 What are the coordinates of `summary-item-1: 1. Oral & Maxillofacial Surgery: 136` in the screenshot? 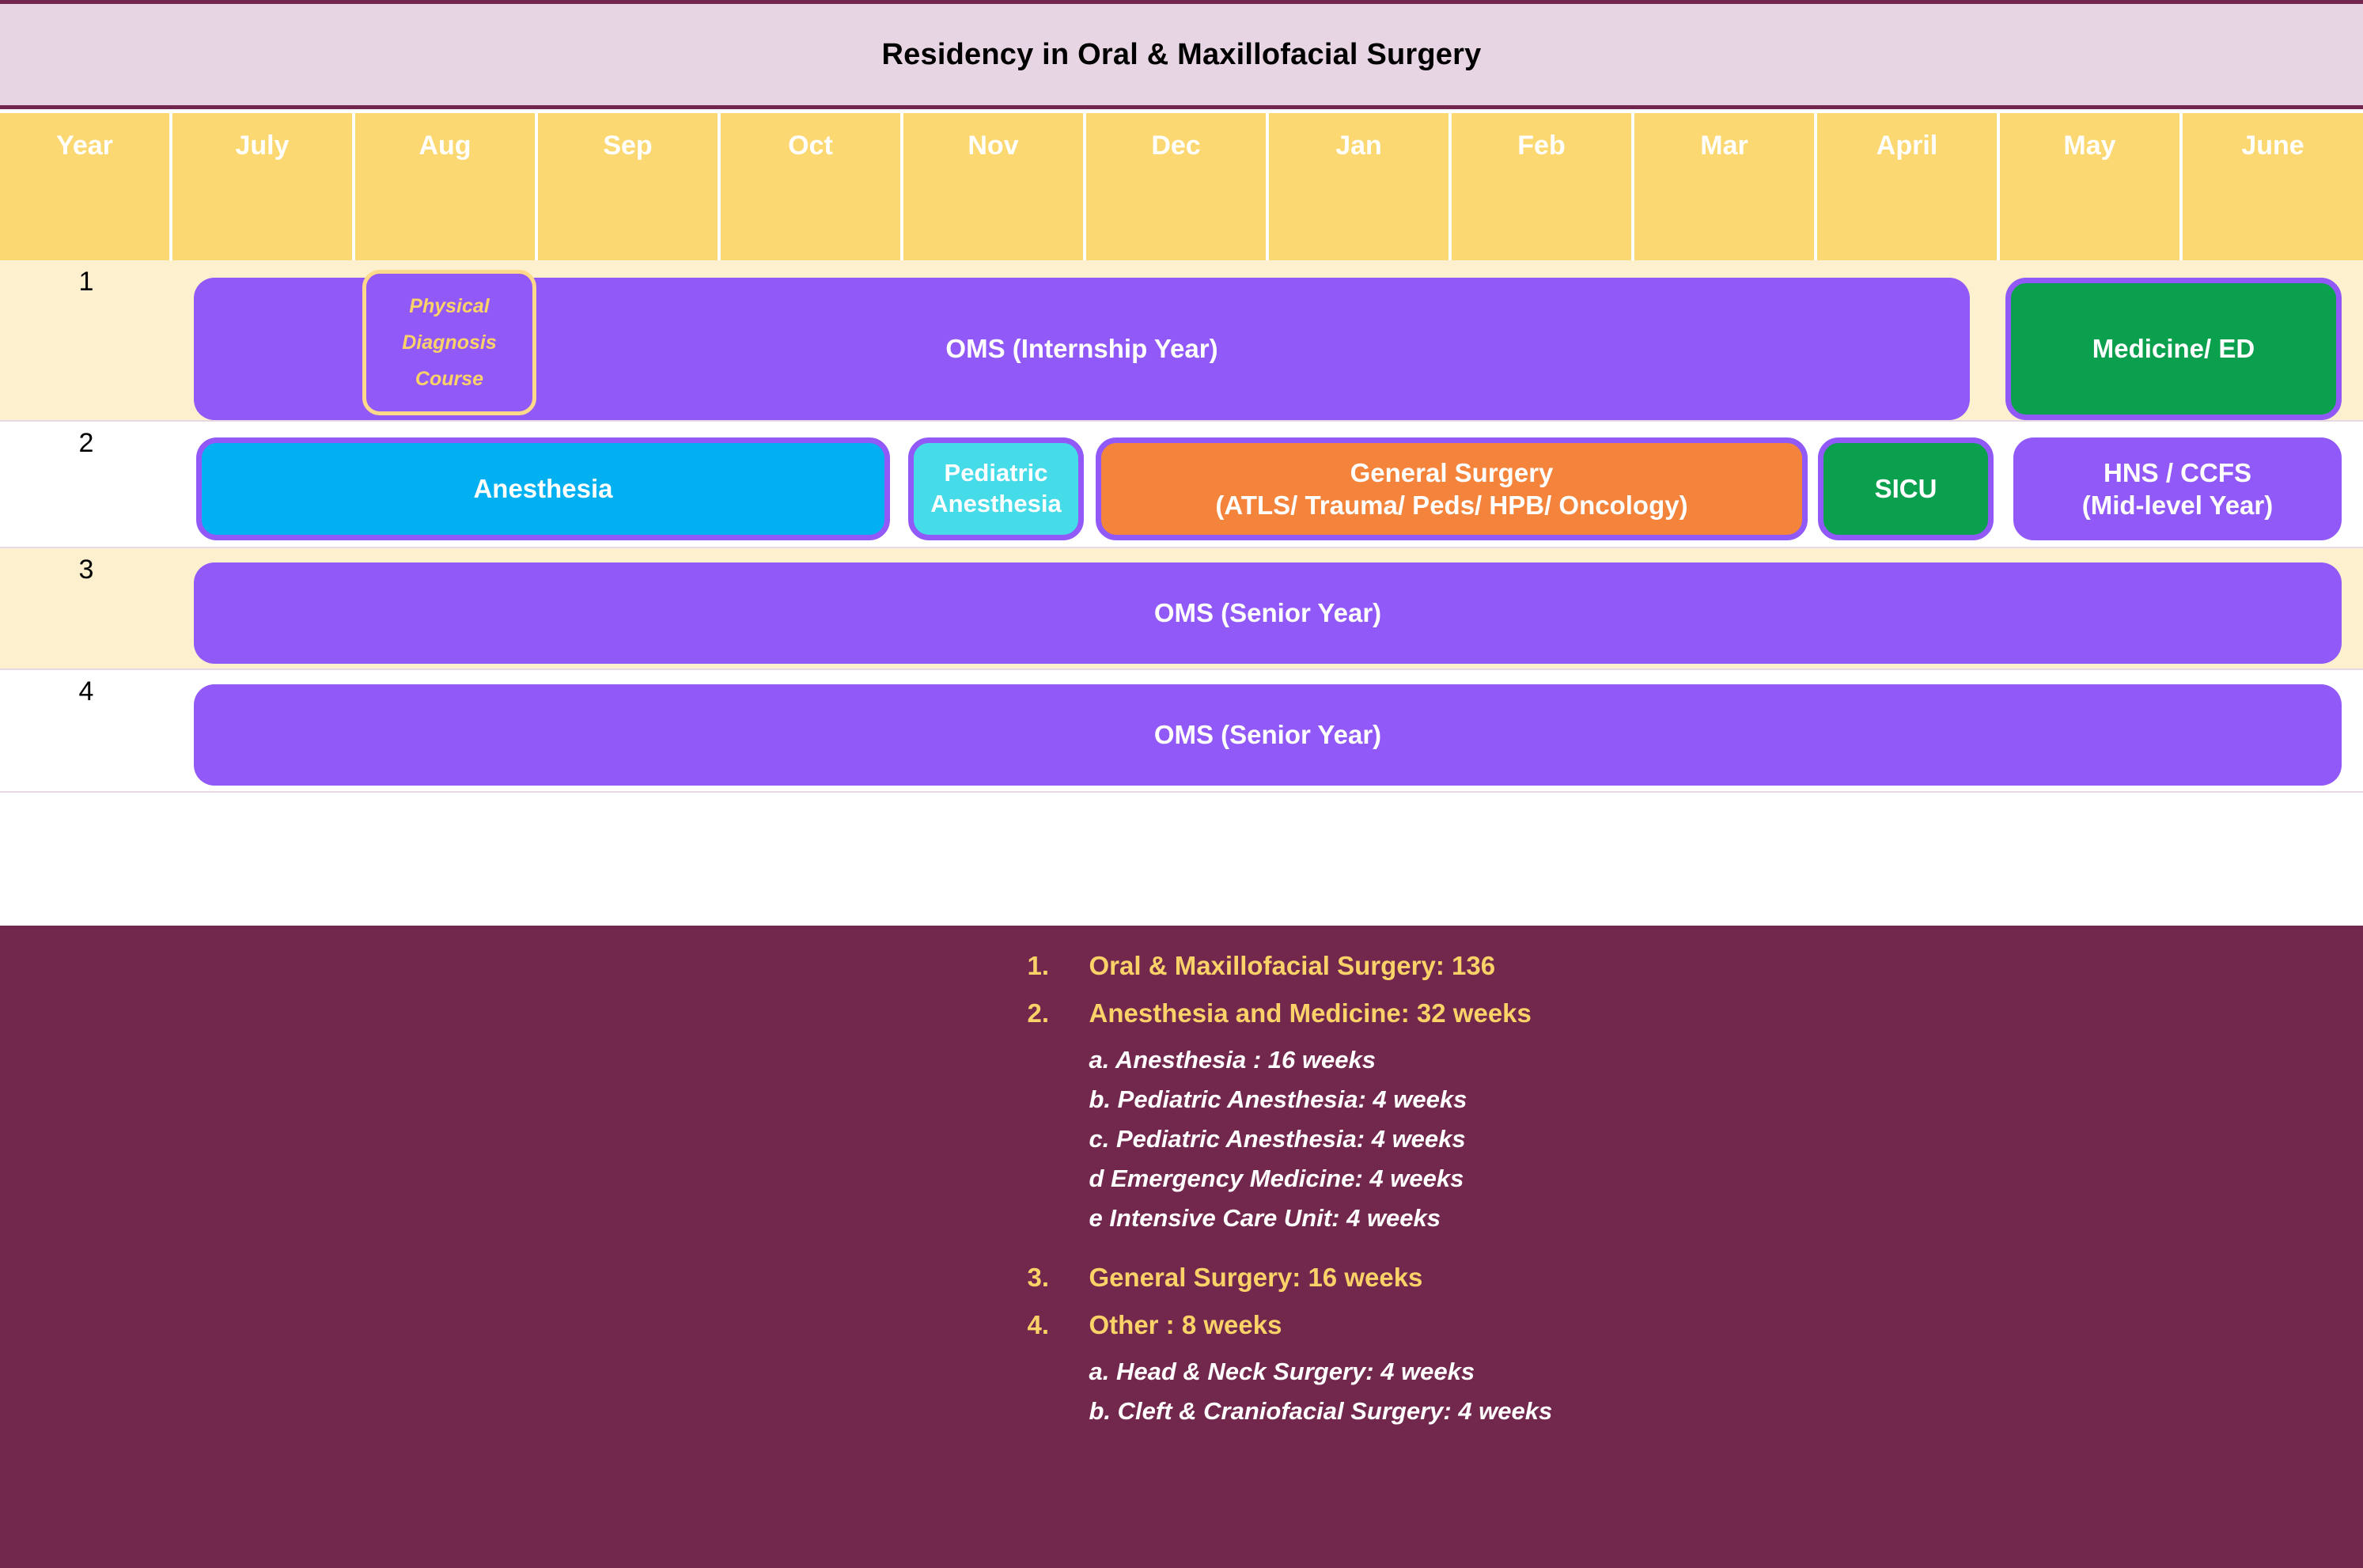 It's located at (1621, 966).